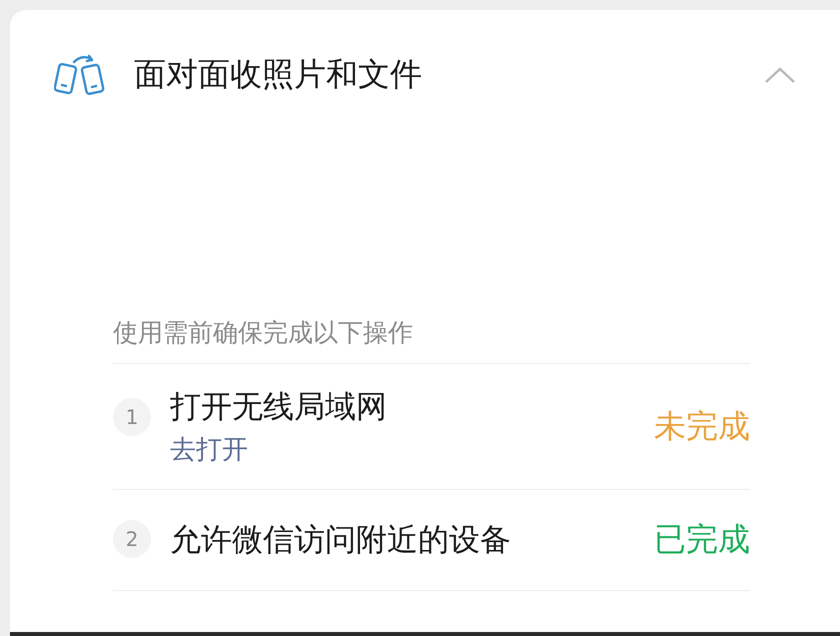  Describe the element at coordinates (780, 75) in the screenshot. I see `chevron-icon` at that location.